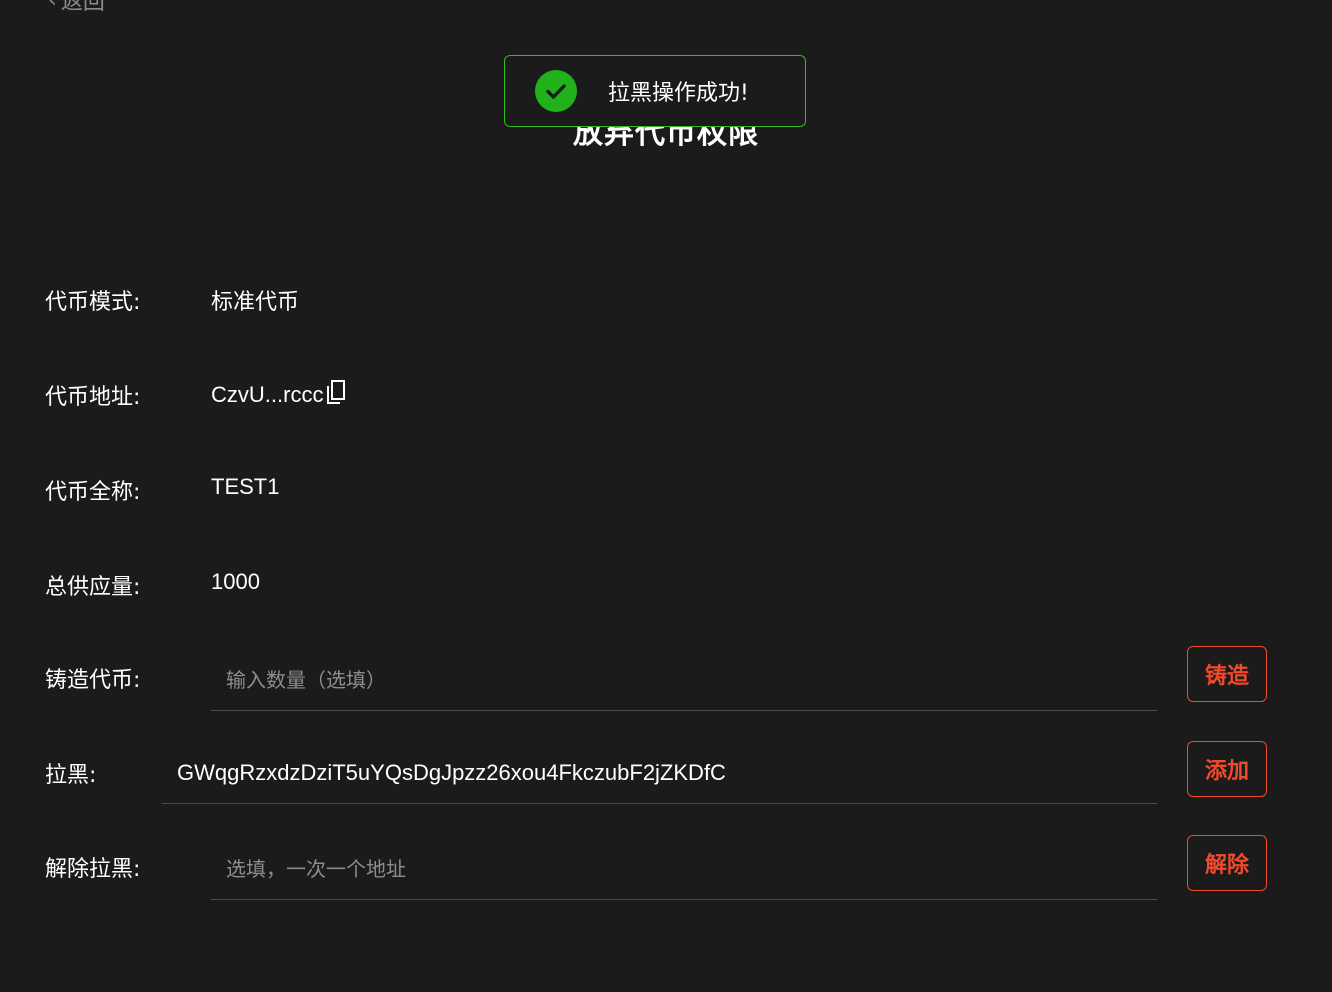 Image resolution: width=1332 pixels, height=992 pixels. Describe the element at coordinates (556, 91) in the screenshot. I see `check-circle-icon` at that location.